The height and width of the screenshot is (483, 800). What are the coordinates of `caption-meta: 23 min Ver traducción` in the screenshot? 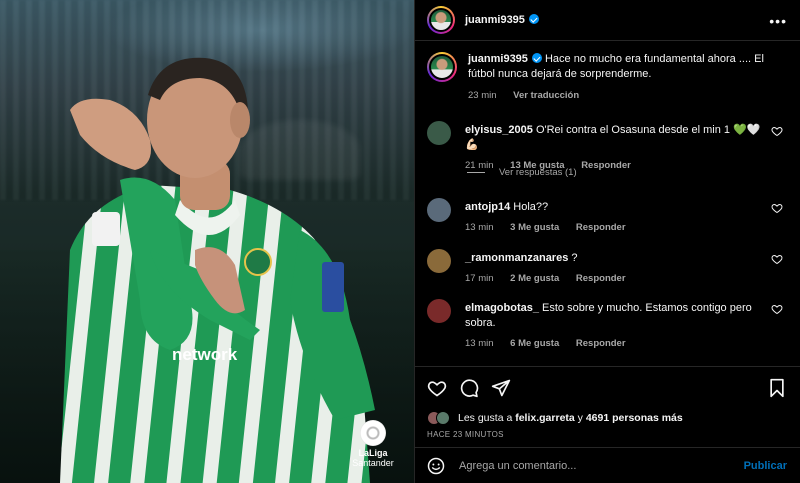 It's located at (618, 95).